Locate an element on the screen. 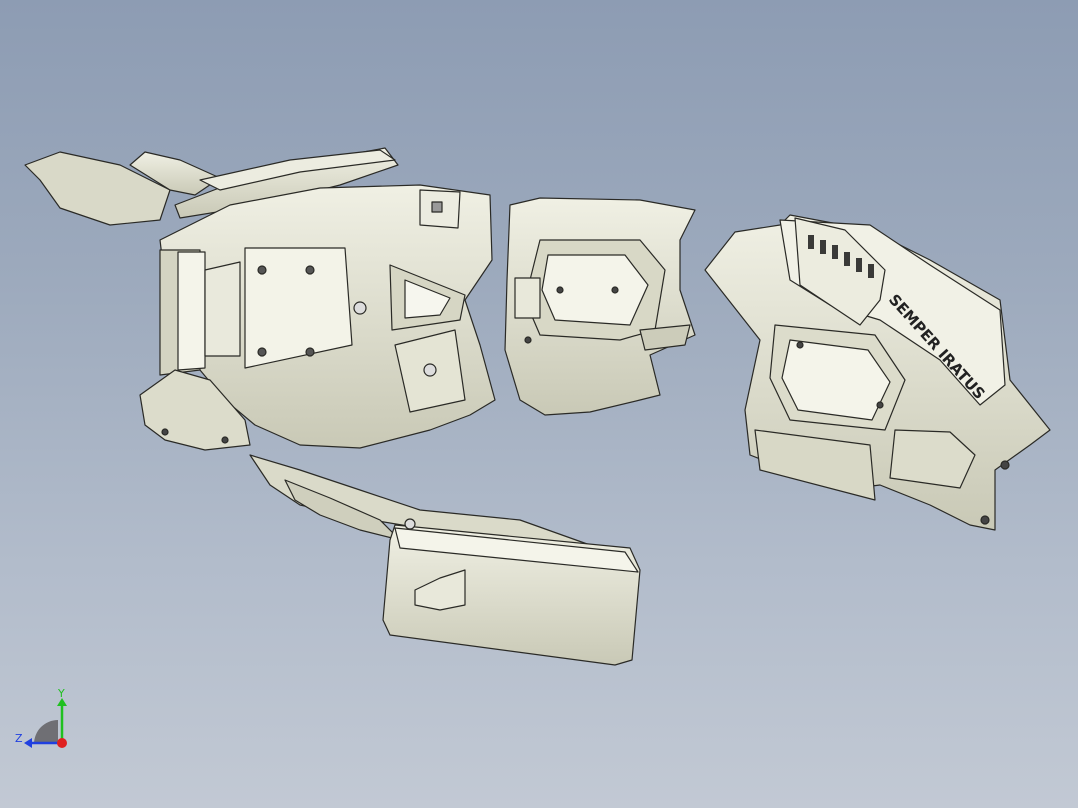  x-axis-dot is located at coordinates (62, 743).